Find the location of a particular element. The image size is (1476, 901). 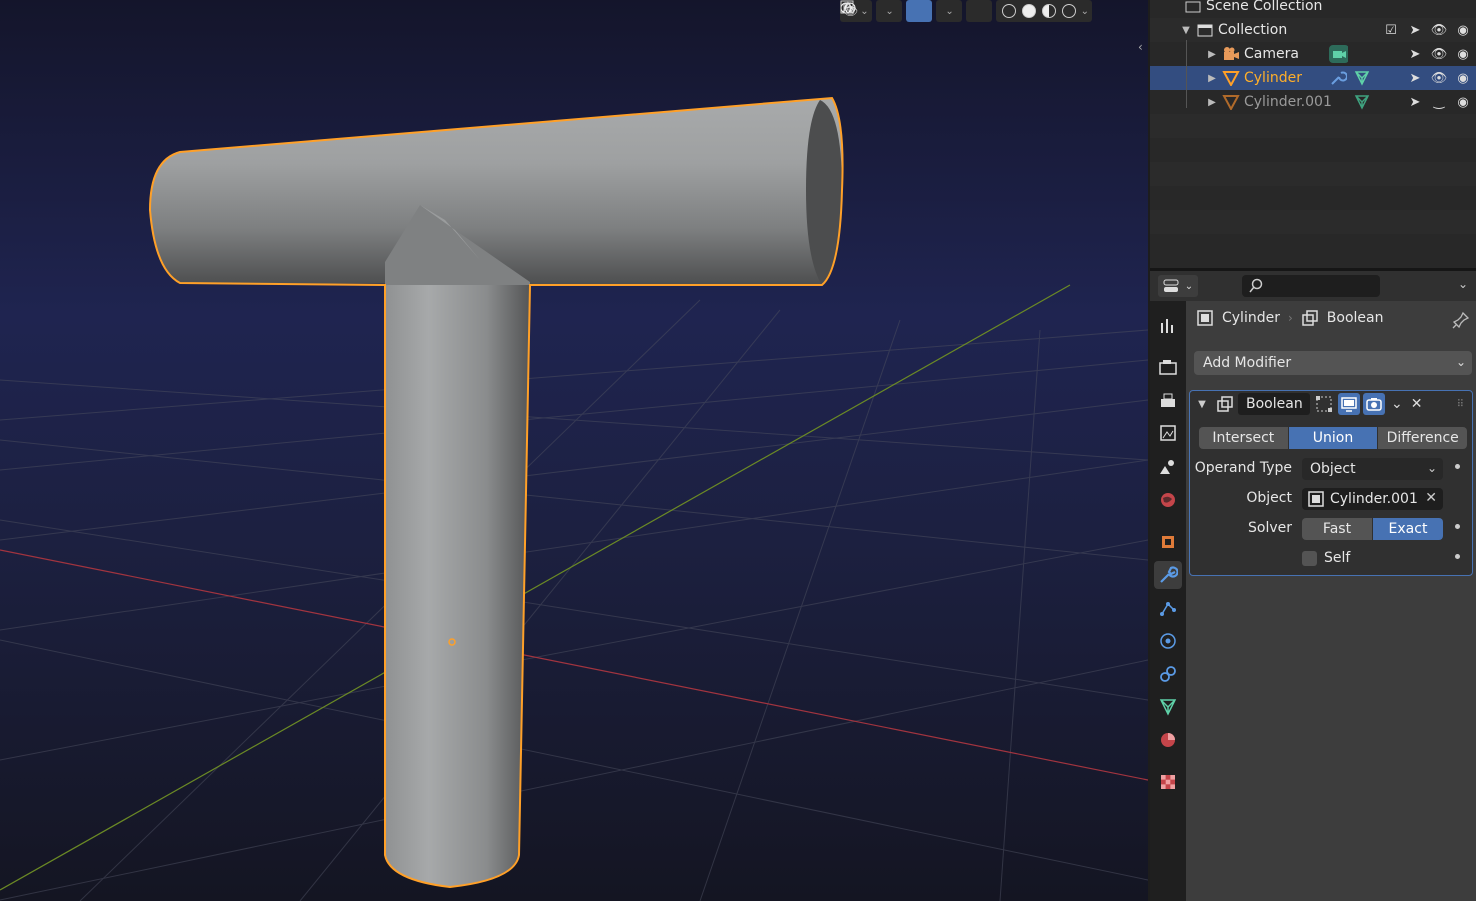

render-toggle is located at coordinates (1374, 404).